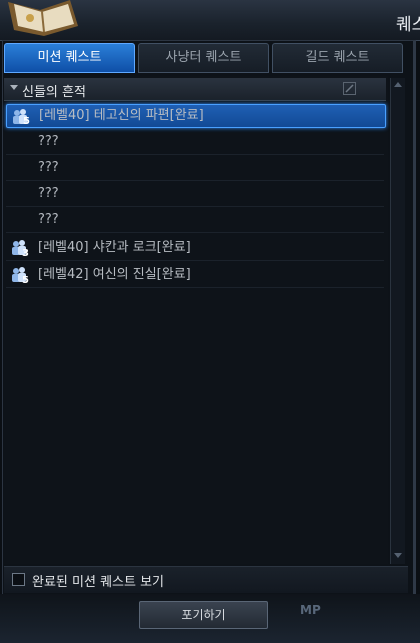 This screenshot has height=643, width=420. Describe the element at coordinates (121, 115) in the screenshot. I see `quest-title: [레벨40] 테고신의 파편[완료]` at that location.